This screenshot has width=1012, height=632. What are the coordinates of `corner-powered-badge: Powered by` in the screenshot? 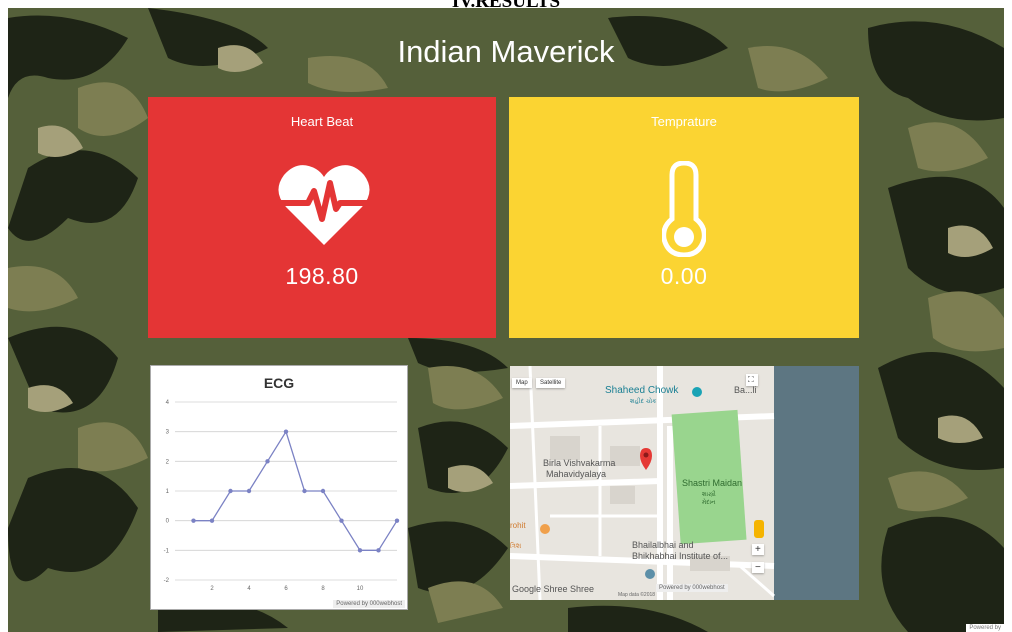 It's located at (985, 628).